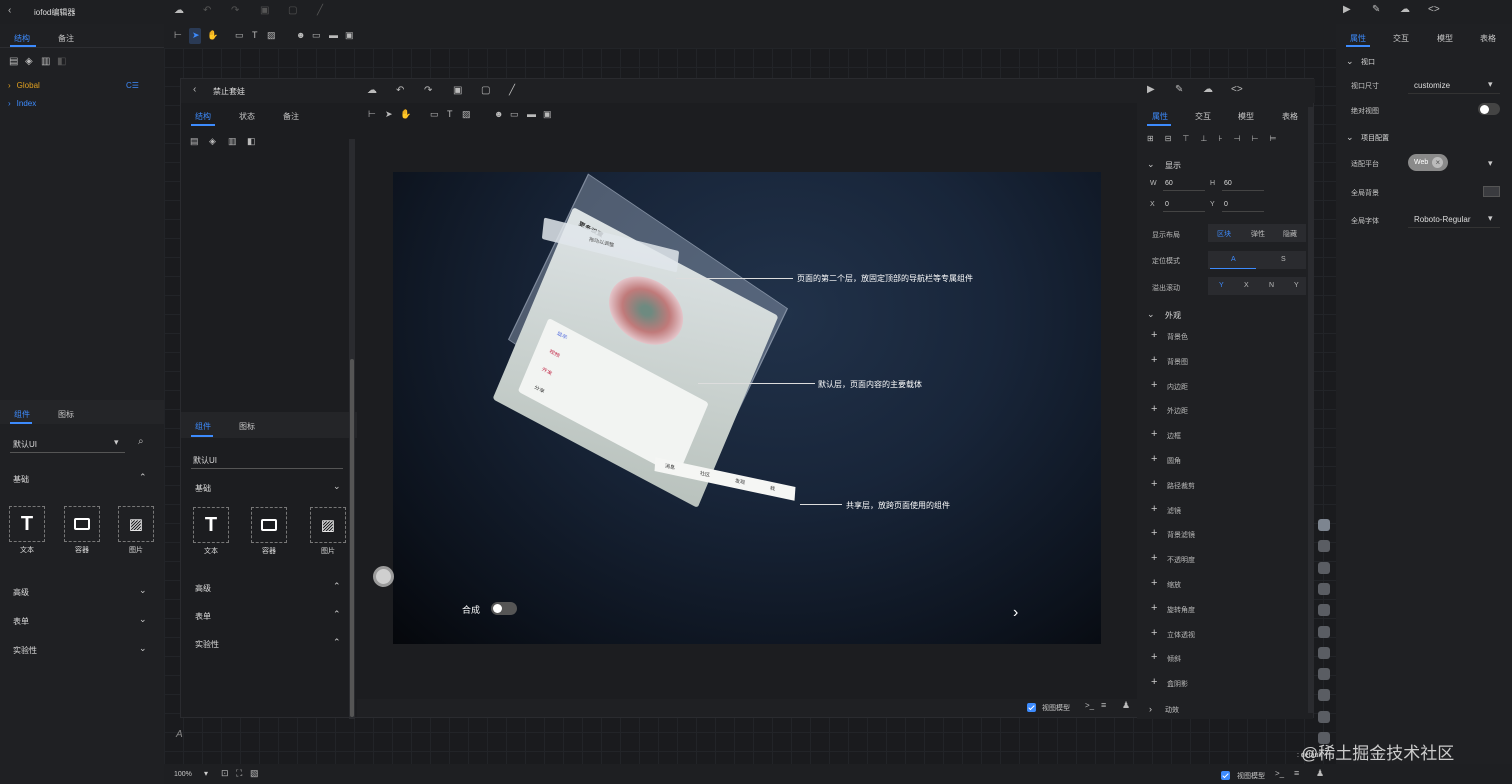 Image resolution: width=1512 pixels, height=784 pixels. What do you see at coordinates (1211, 410) in the screenshot?
I see `prop-row-3: + 外边距` at bounding box center [1211, 410].